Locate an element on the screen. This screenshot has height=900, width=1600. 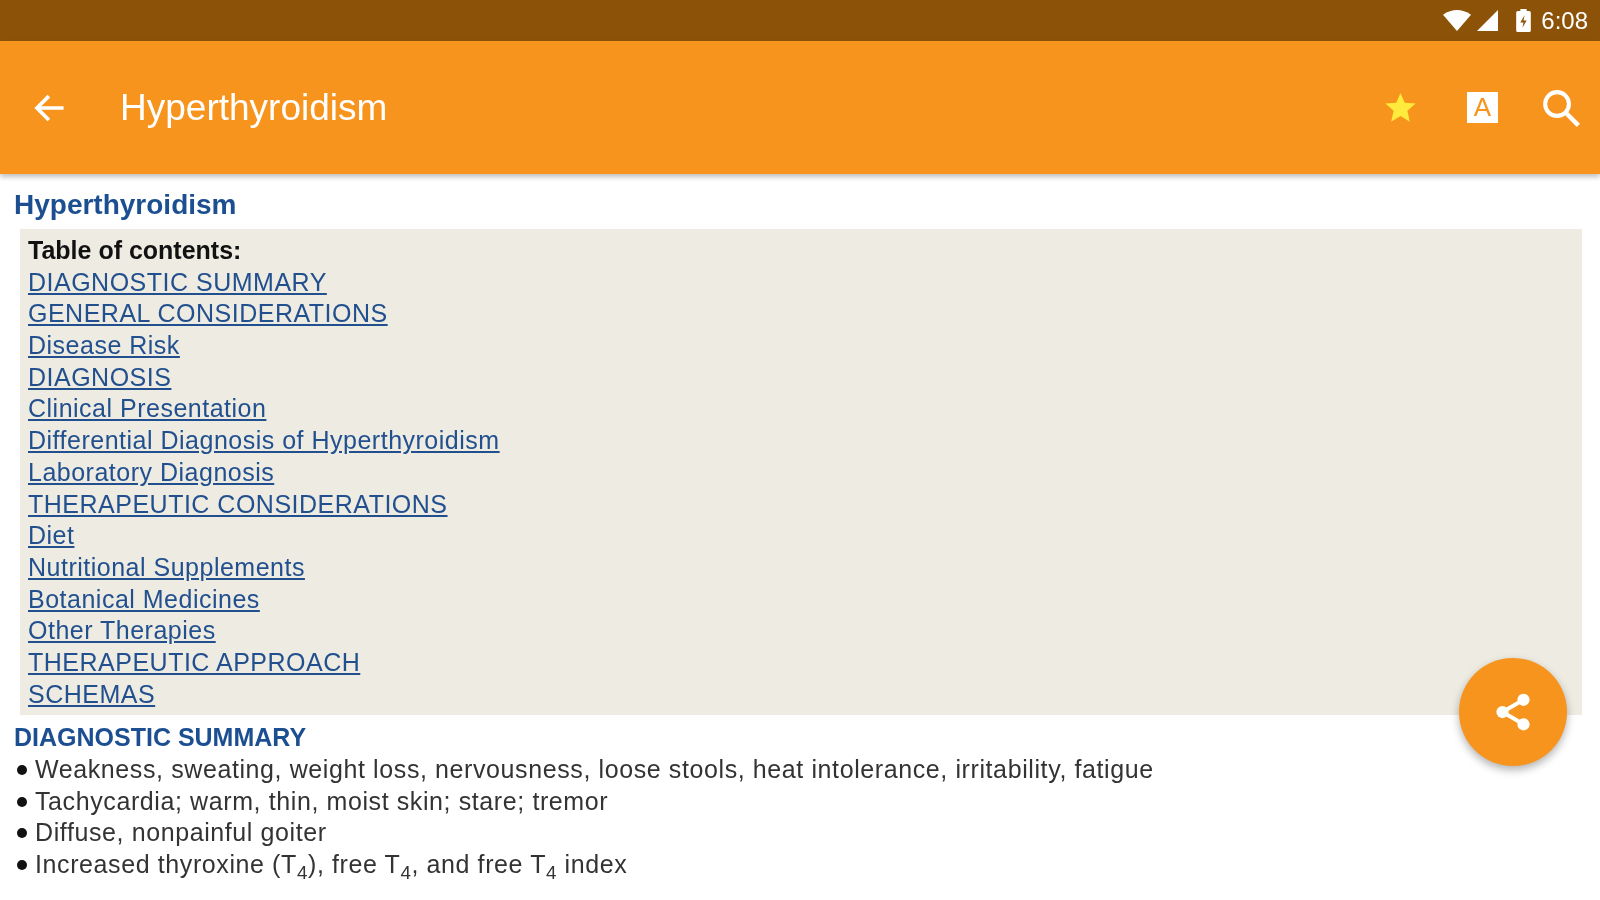
toc-link: SCHEMAS is located at coordinates (92, 693).